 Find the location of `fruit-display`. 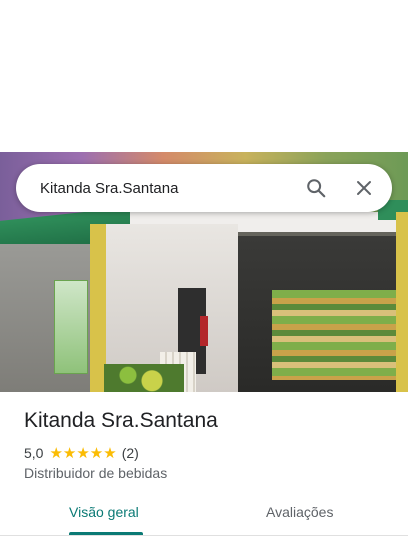

fruit-display is located at coordinates (144, 378).